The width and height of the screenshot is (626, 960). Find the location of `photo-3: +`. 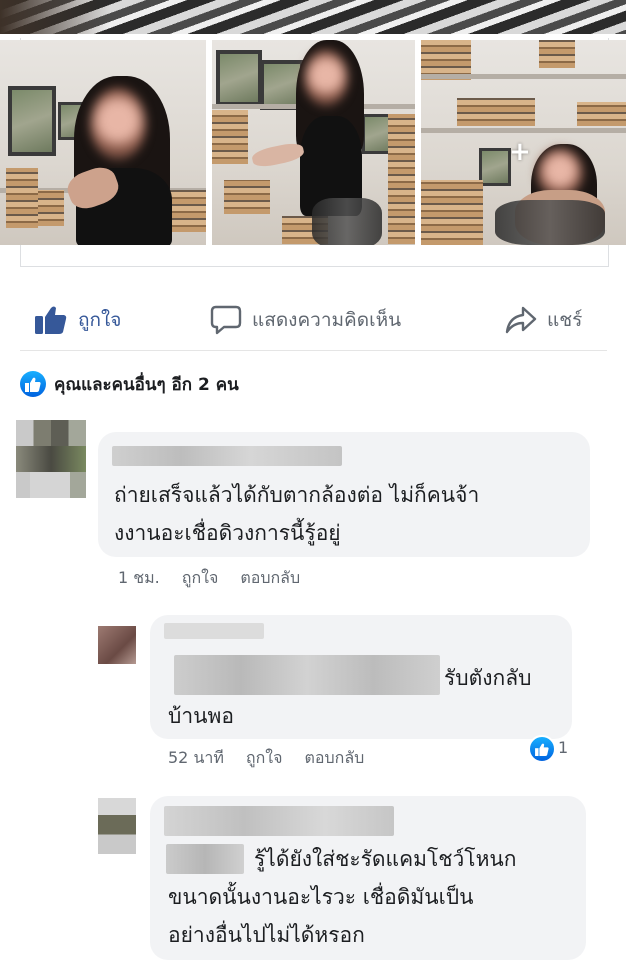

photo-3: + is located at coordinates (523, 142).